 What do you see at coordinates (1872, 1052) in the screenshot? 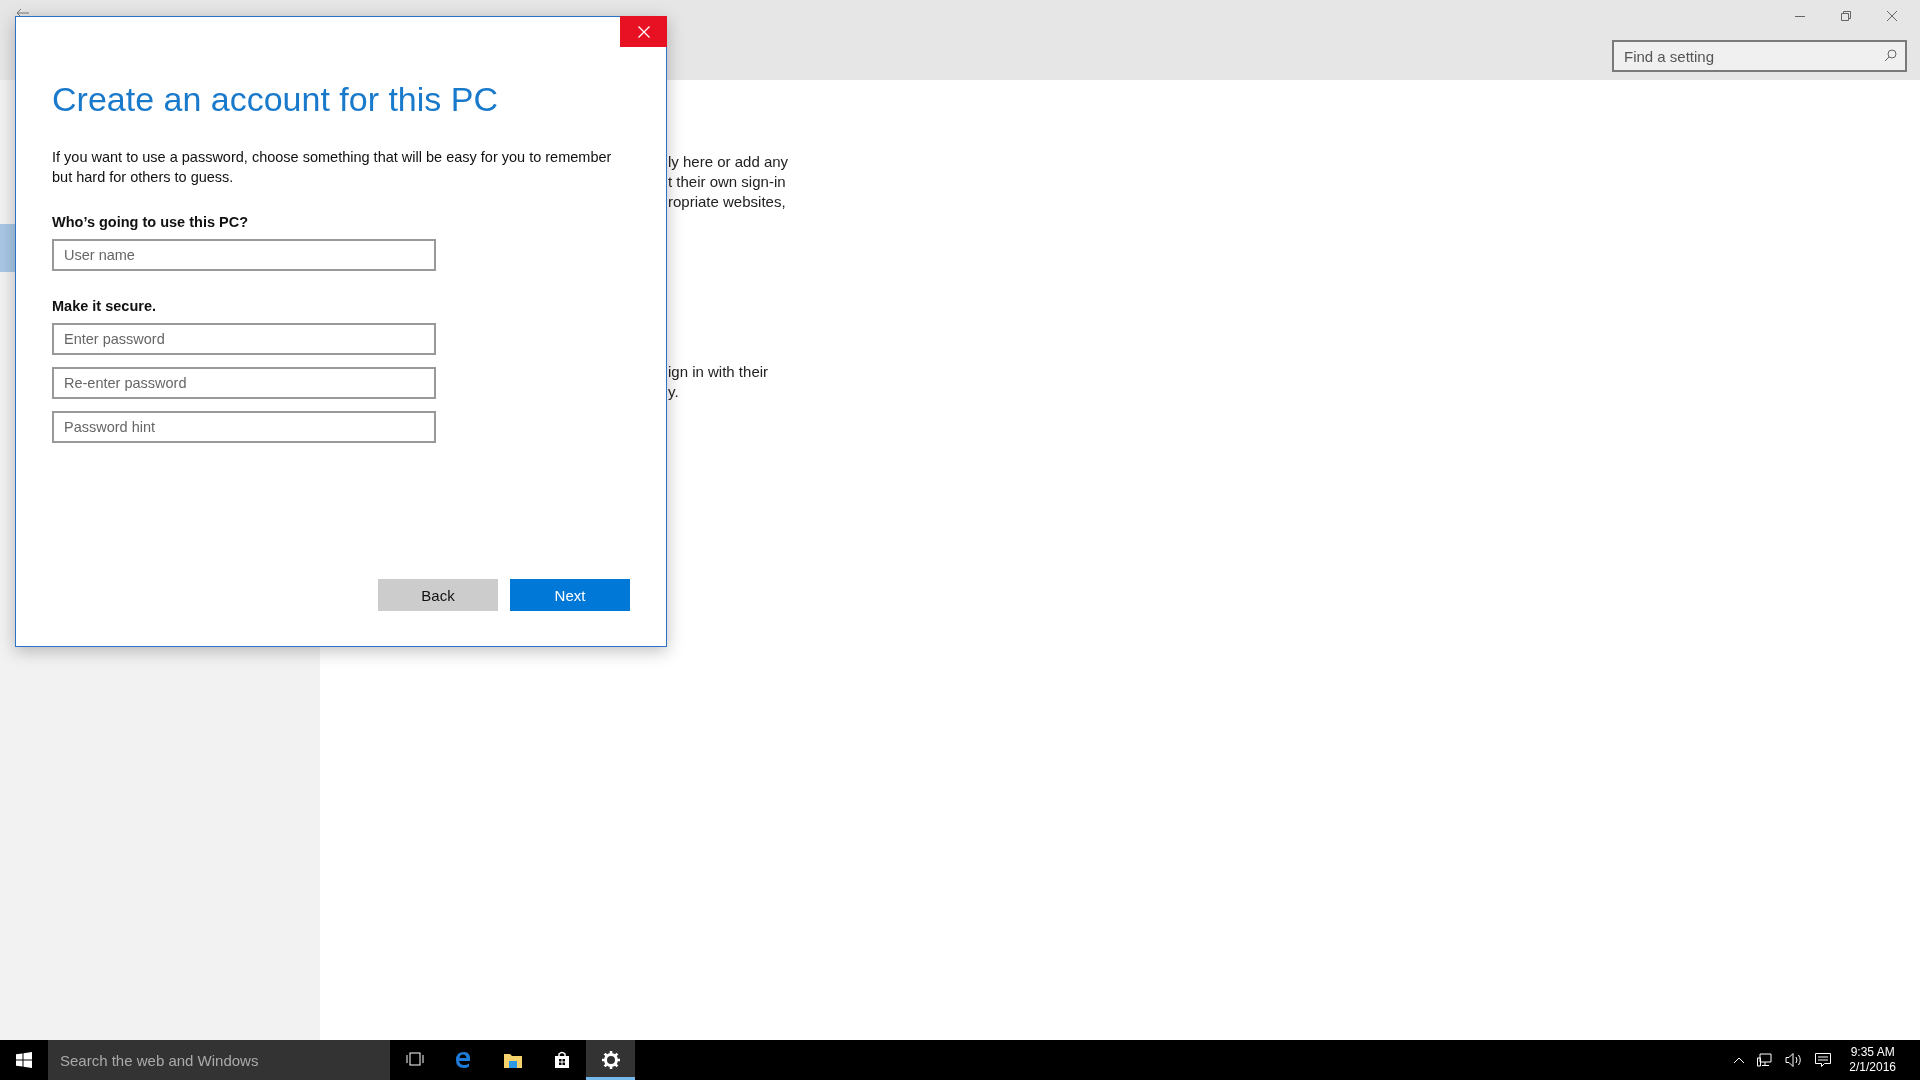
I see `clock-time: 9:35 AM` at bounding box center [1872, 1052].